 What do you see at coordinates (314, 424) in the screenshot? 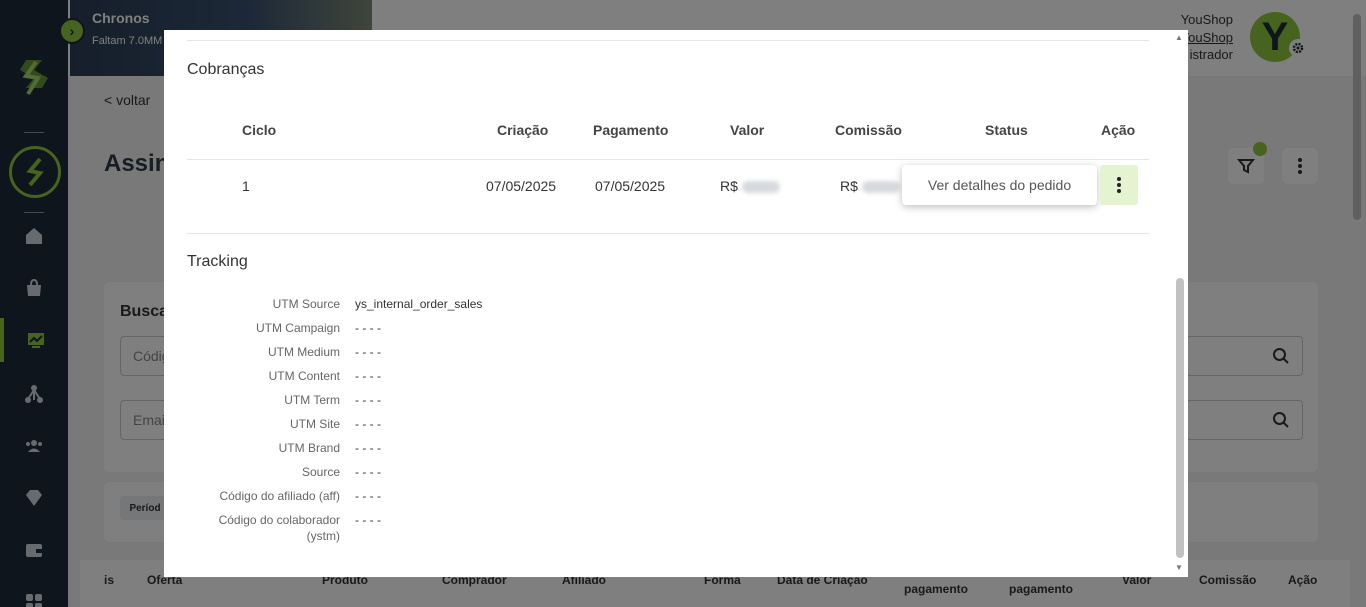
I see `tracking-label: UTM Site` at bounding box center [314, 424].